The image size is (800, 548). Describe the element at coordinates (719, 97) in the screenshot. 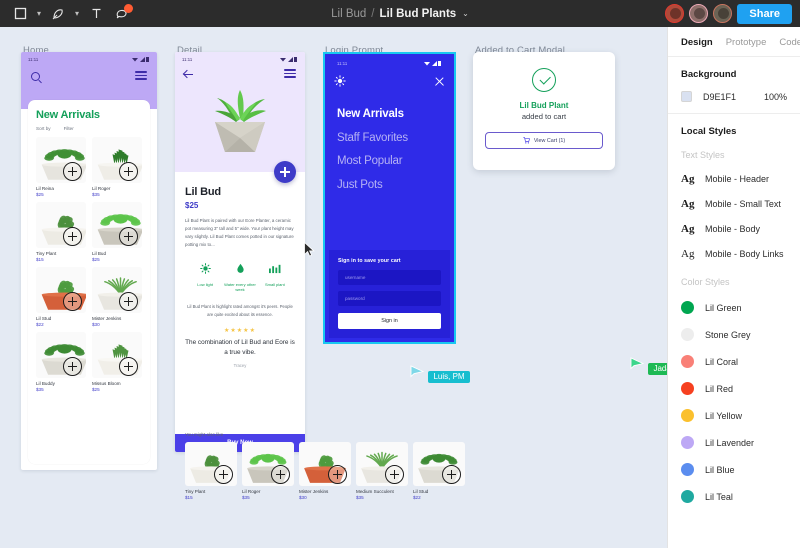

I see `background-hex-value: D9E1F1` at that location.